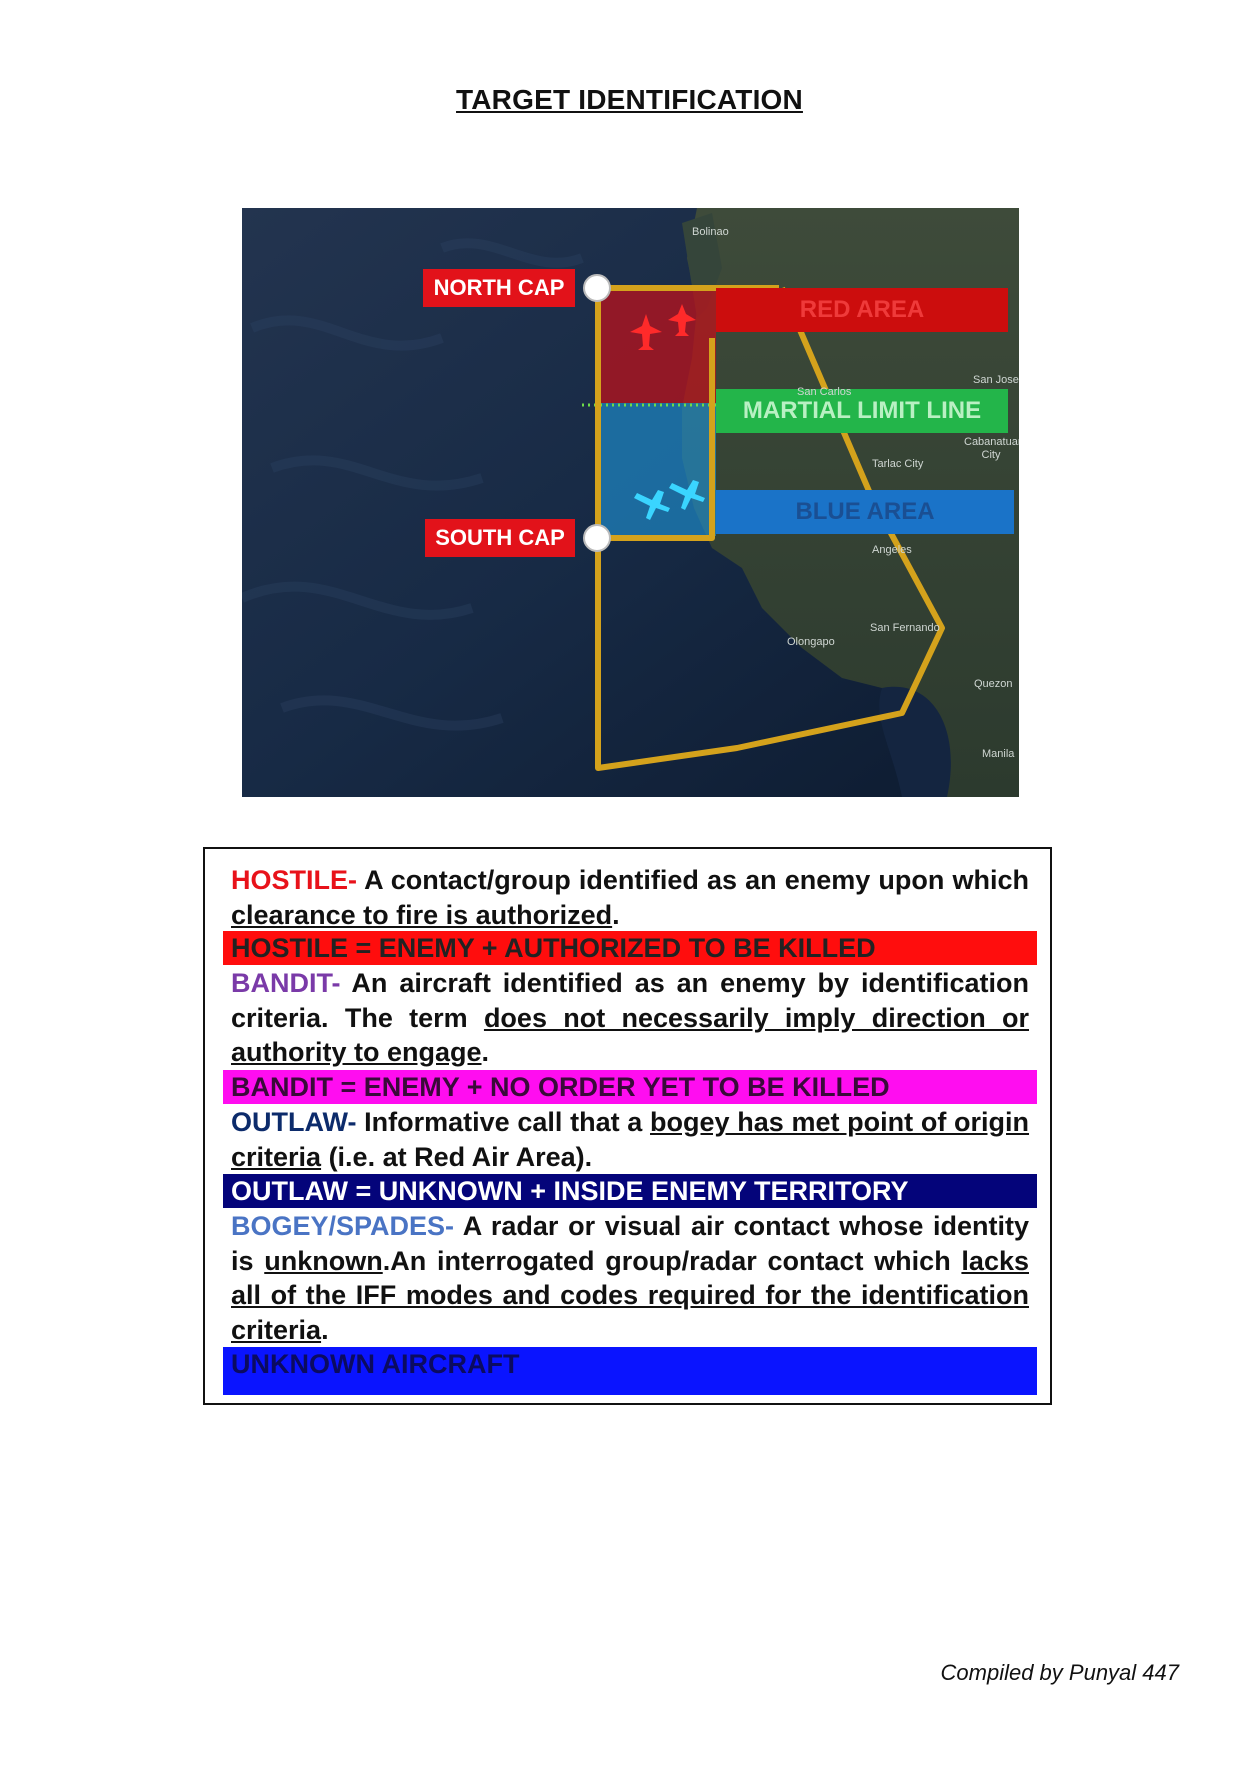 The height and width of the screenshot is (1786, 1259). I want to click on bogey-underline-1: unknown, so click(323, 1260).